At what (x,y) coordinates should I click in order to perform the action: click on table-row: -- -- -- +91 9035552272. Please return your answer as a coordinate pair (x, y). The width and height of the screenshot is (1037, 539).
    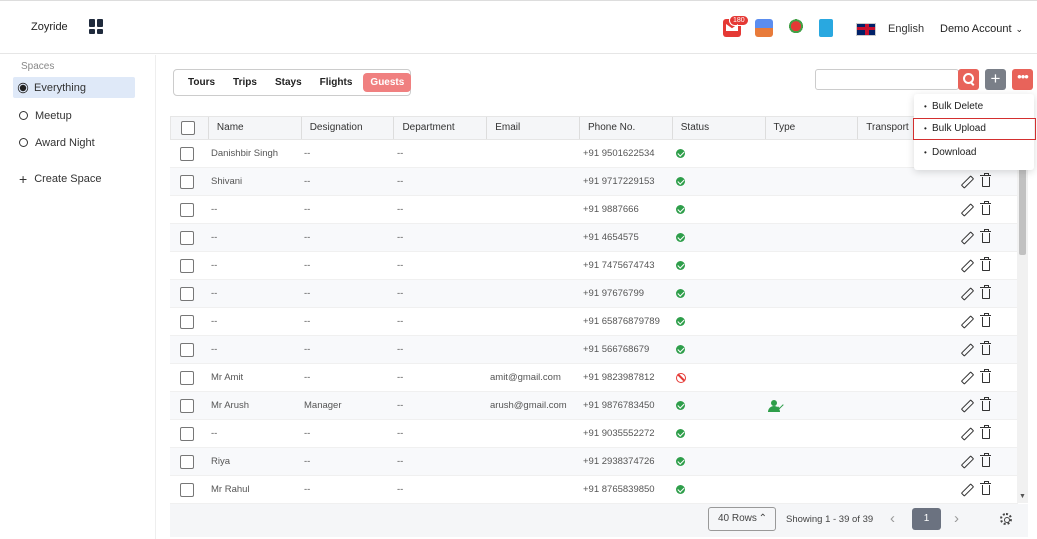
    Looking at the image, I should click on (594, 434).